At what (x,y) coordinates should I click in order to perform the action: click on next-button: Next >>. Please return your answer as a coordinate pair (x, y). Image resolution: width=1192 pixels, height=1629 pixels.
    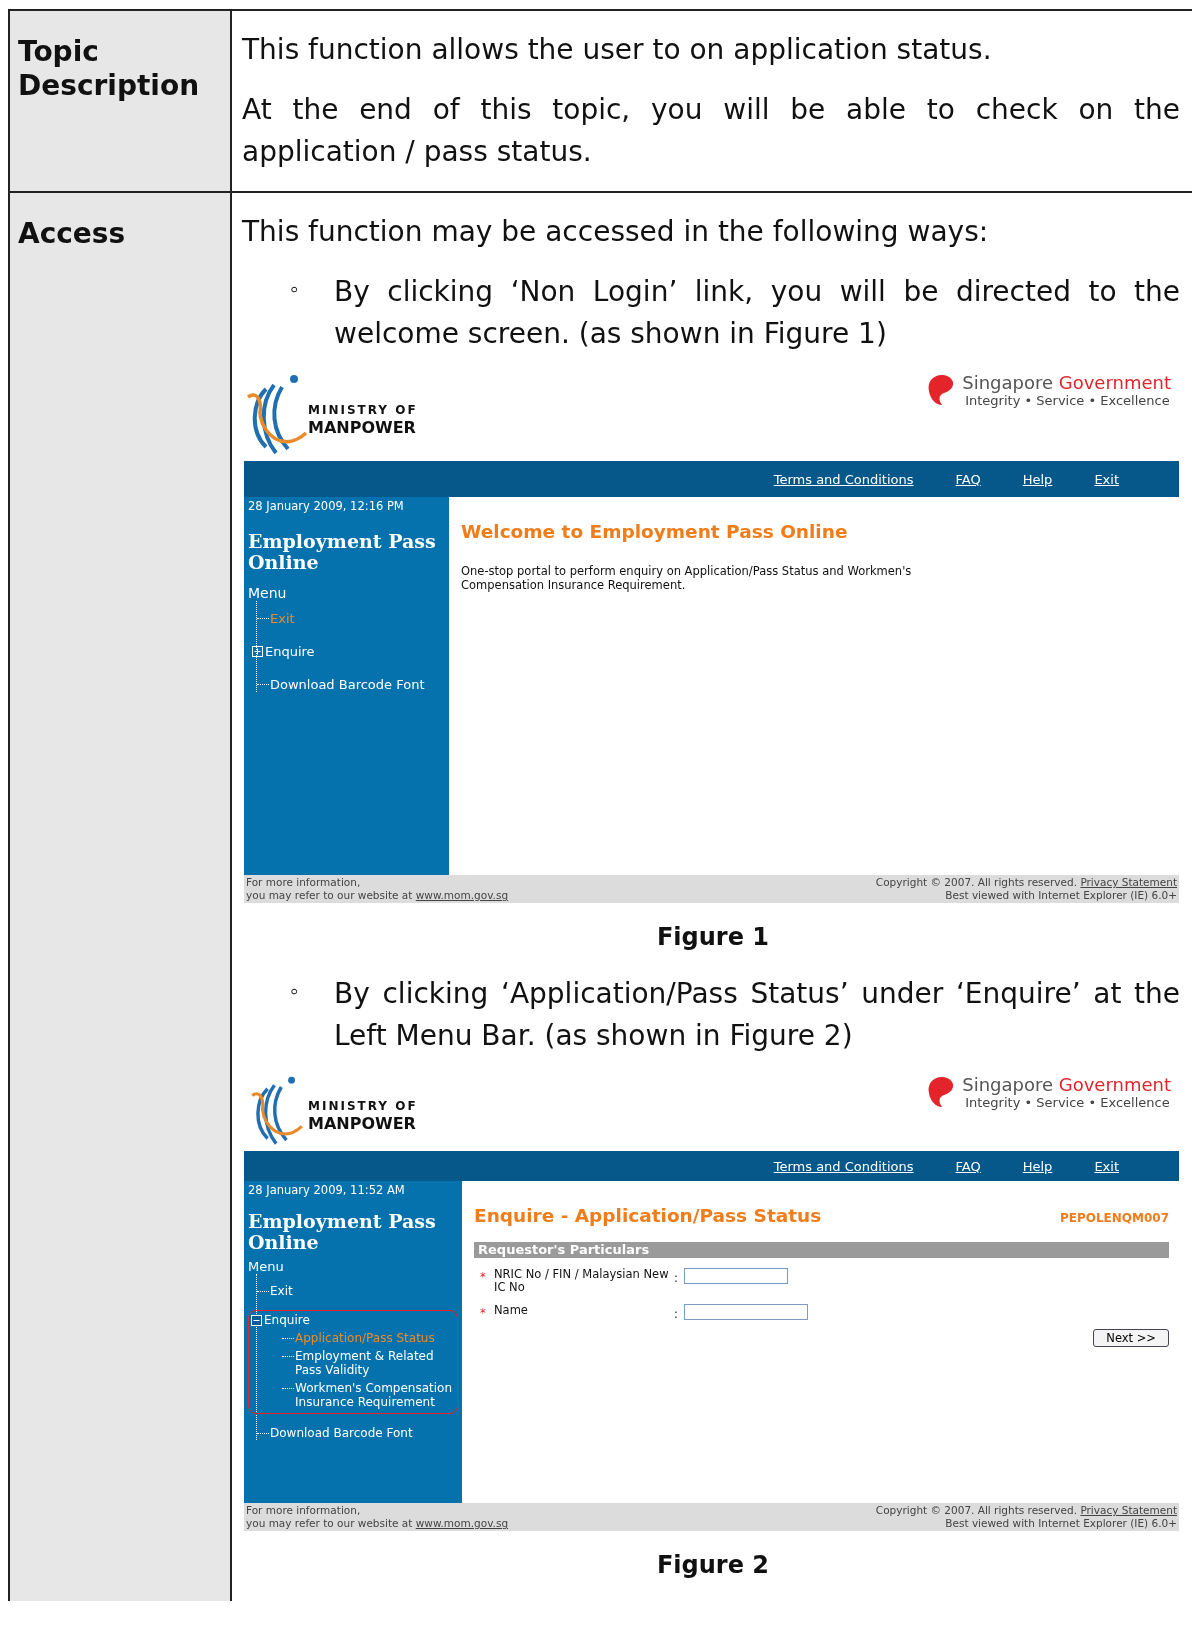
    Looking at the image, I should click on (1131, 1338).